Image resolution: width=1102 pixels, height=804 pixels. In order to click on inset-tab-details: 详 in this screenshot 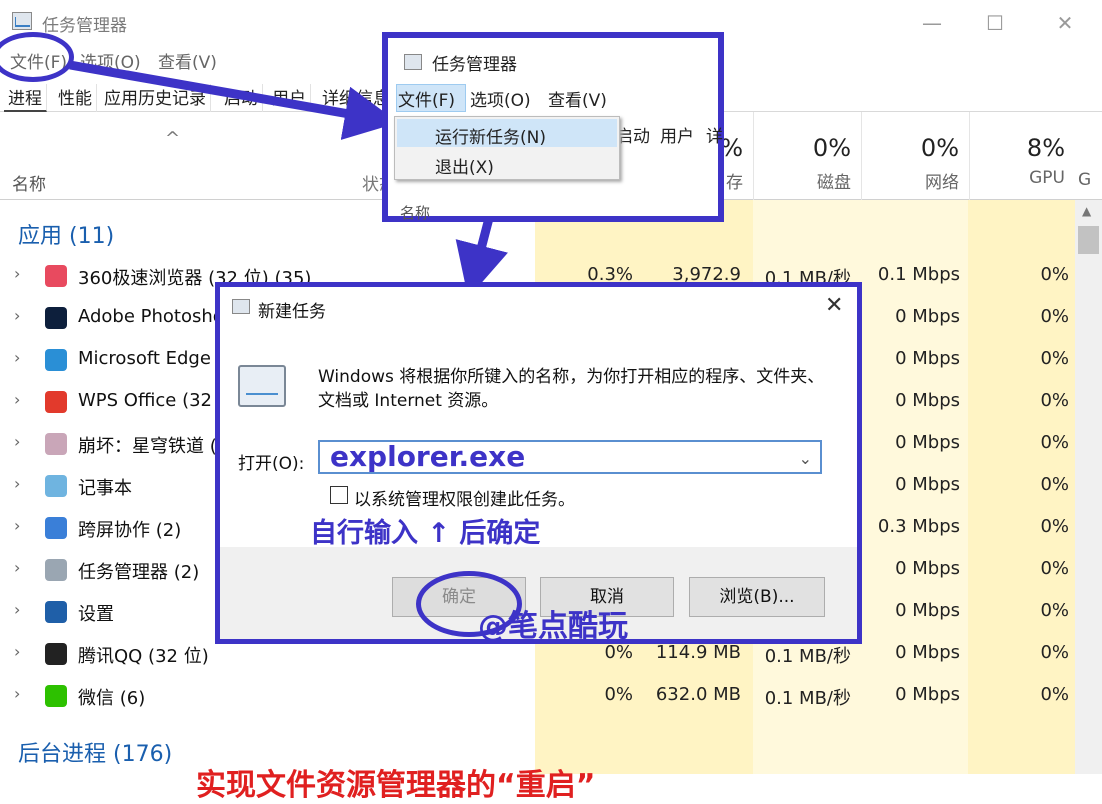, I will do `click(714, 137)`.